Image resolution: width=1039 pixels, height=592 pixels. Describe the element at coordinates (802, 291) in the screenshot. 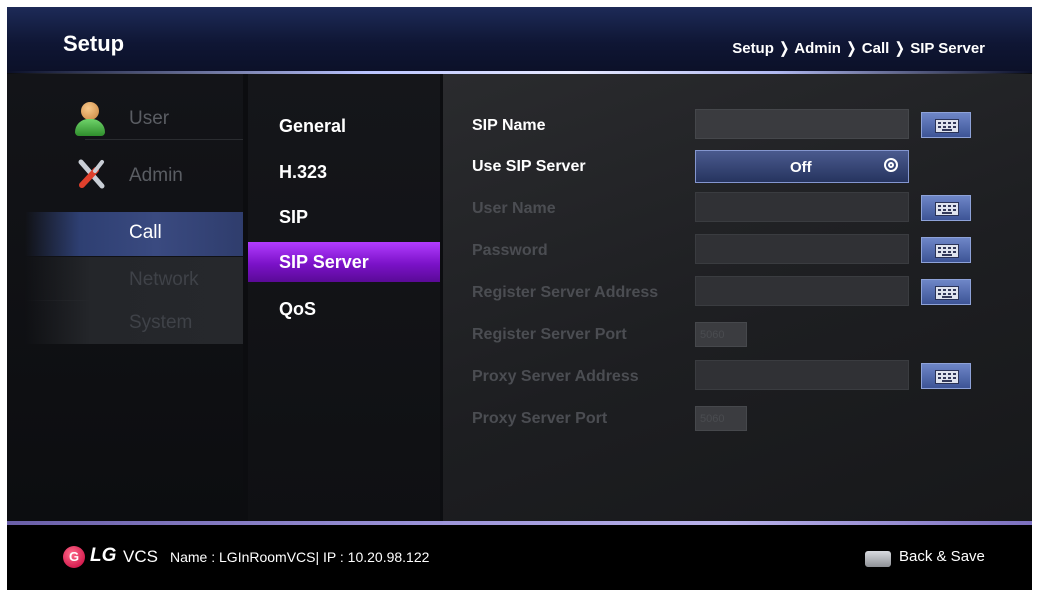

I see `register-server-address-field` at that location.